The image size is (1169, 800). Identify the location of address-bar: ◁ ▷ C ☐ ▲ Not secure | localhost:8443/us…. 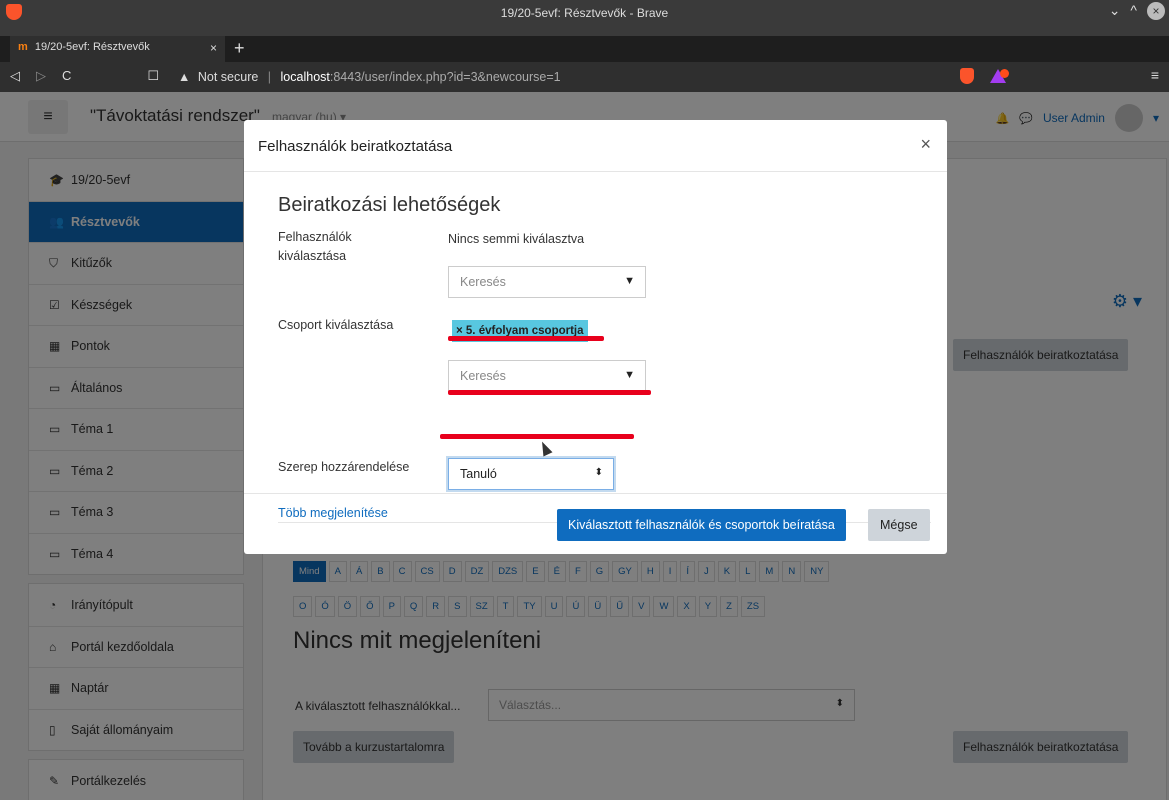
(584, 77).